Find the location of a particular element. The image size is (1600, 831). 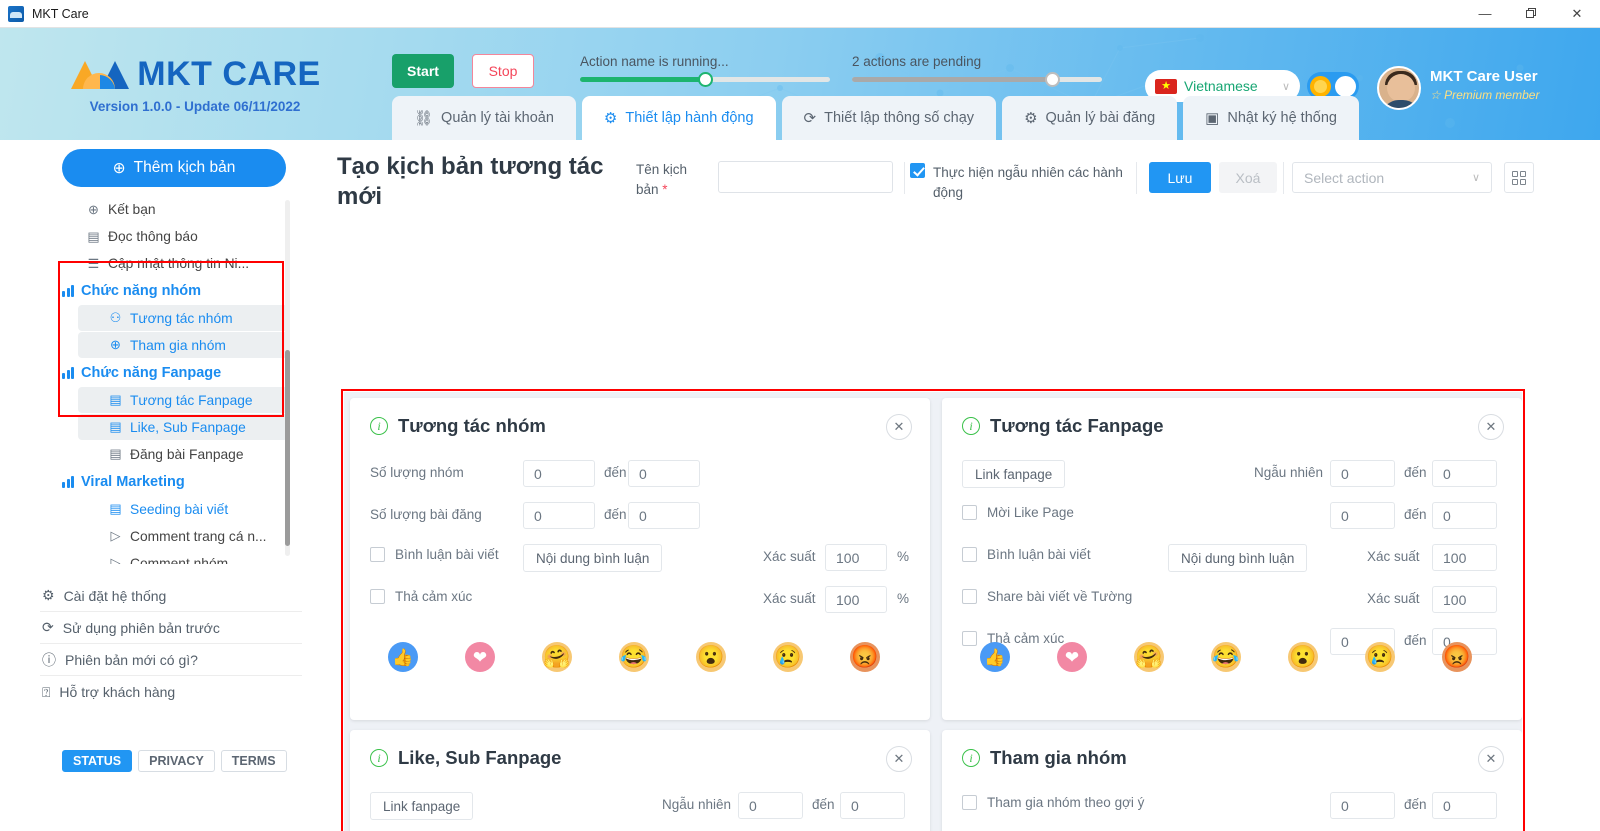

range-separator: đến is located at coordinates (1415, 804).